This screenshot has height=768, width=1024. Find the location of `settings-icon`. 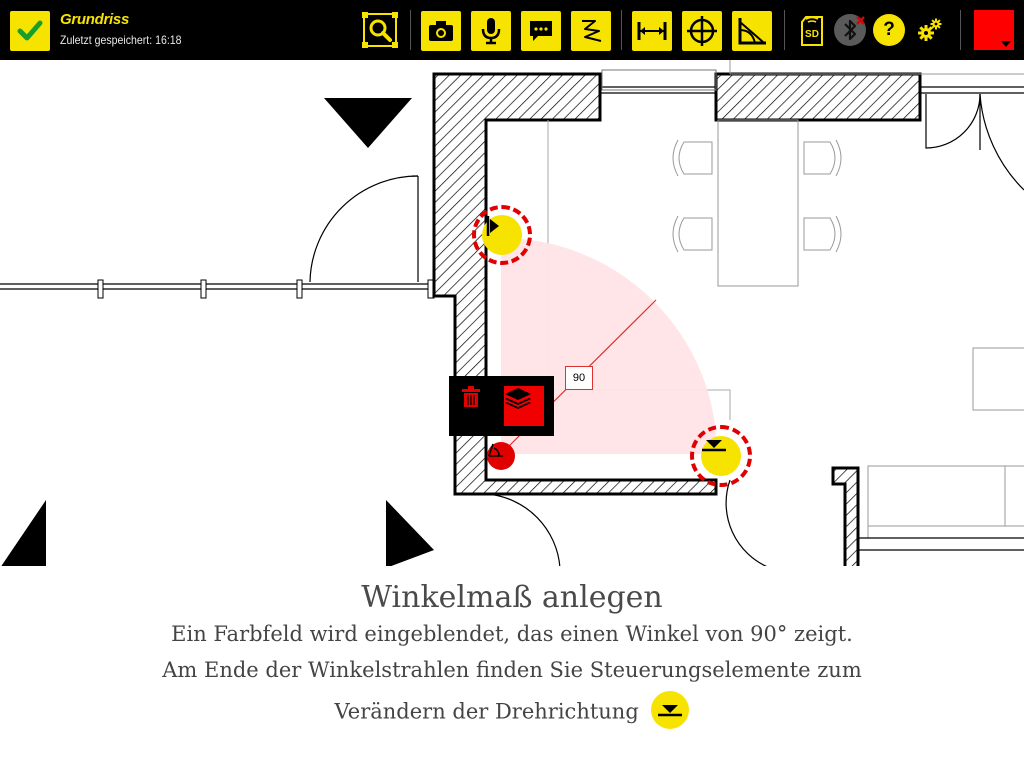

settings-icon is located at coordinates (930, 29).